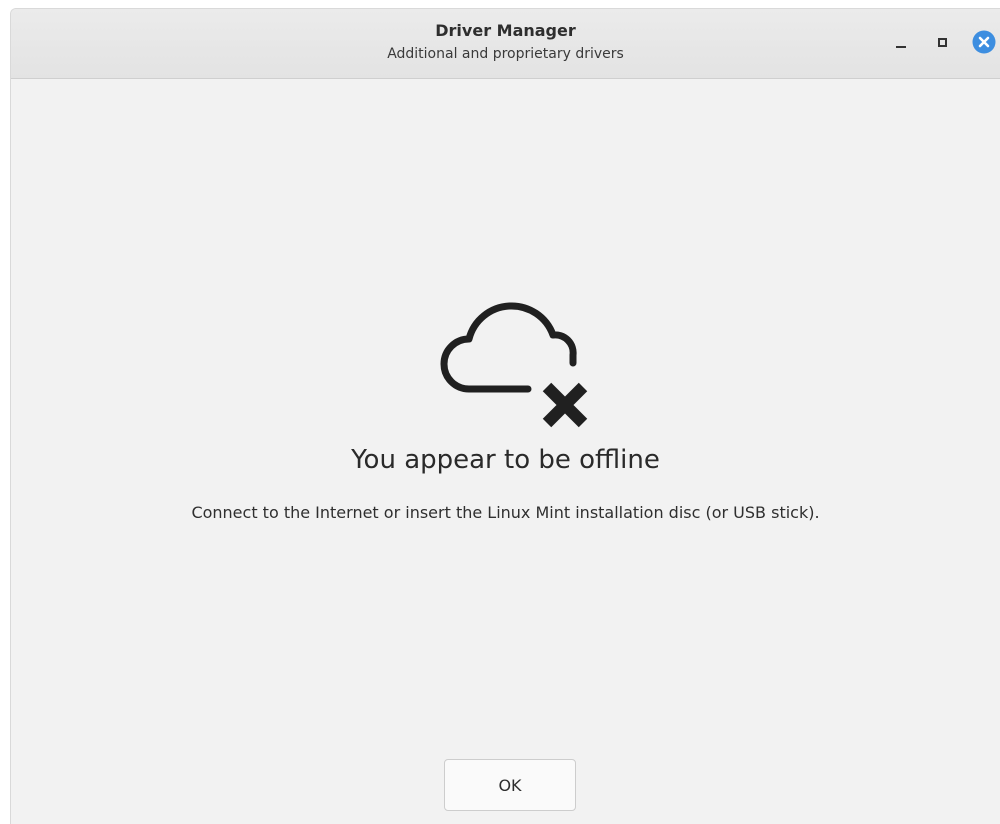 This screenshot has height=824, width=1000. What do you see at coordinates (510, 785) in the screenshot?
I see `ok-button: OK` at bounding box center [510, 785].